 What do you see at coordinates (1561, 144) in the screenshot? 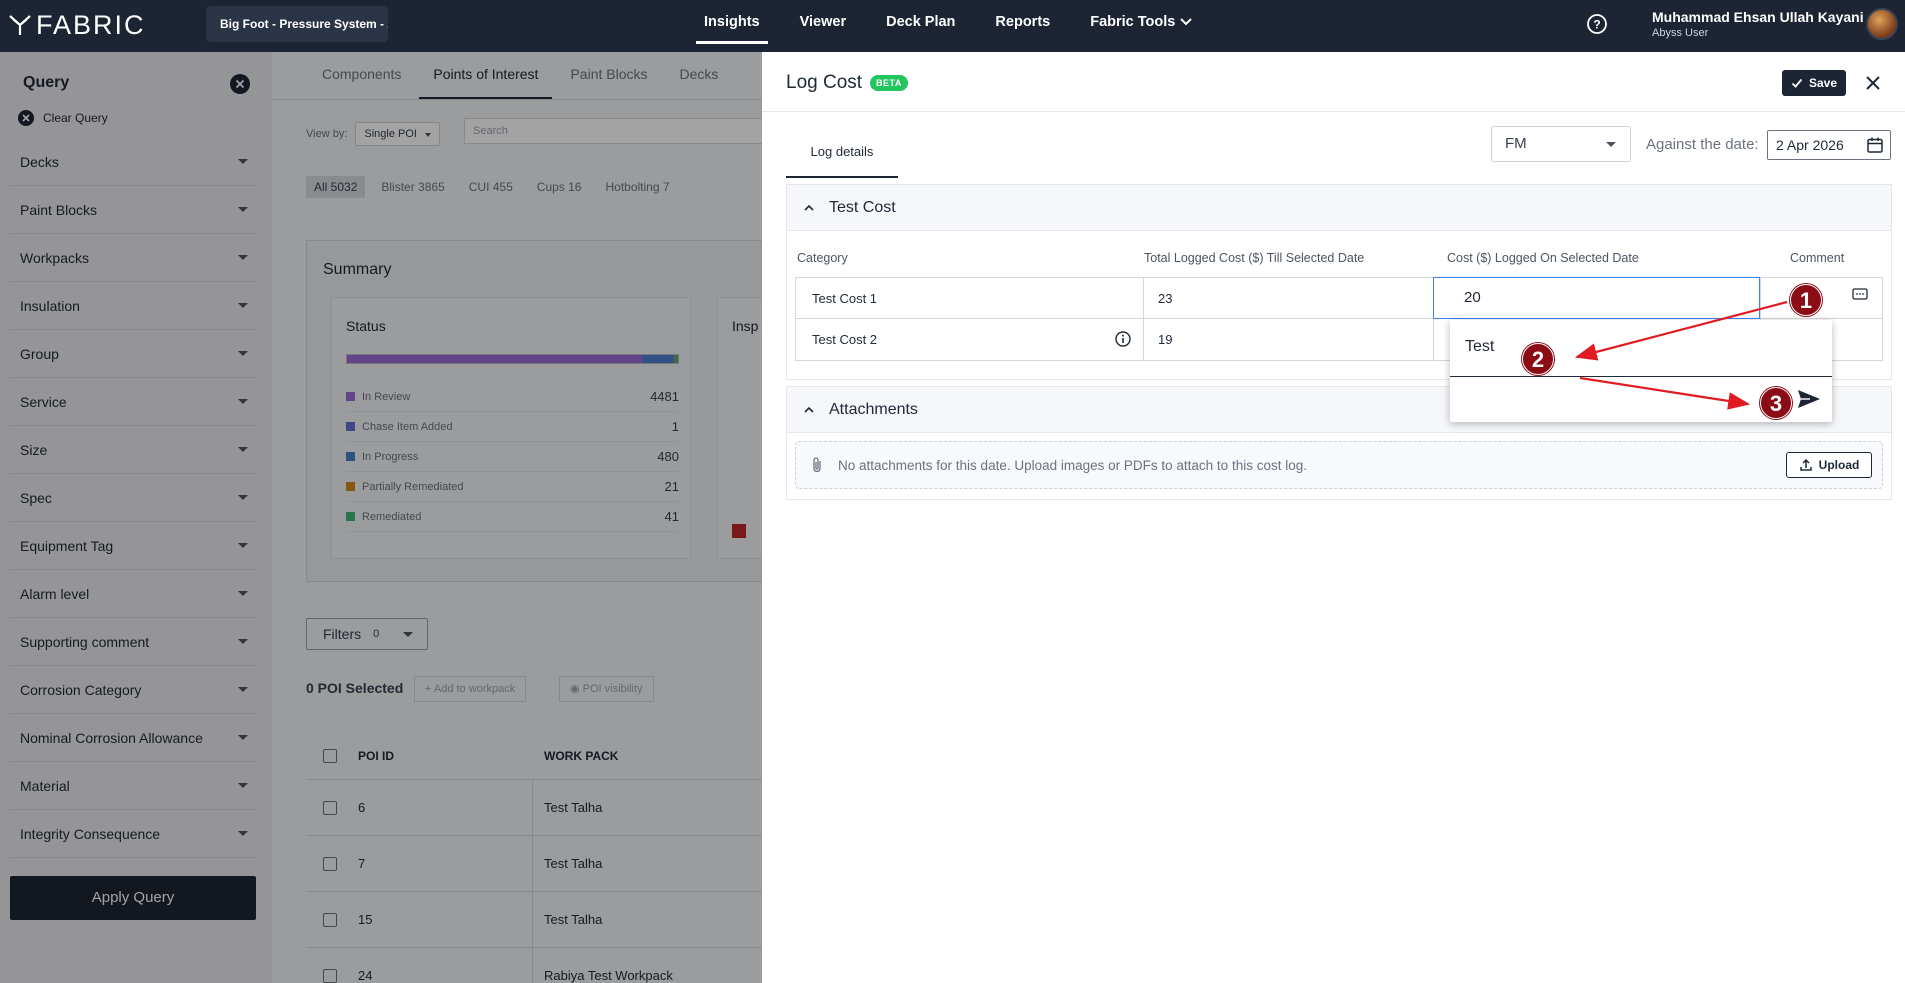
I see `fm-select: FM` at bounding box center [1561, 144].